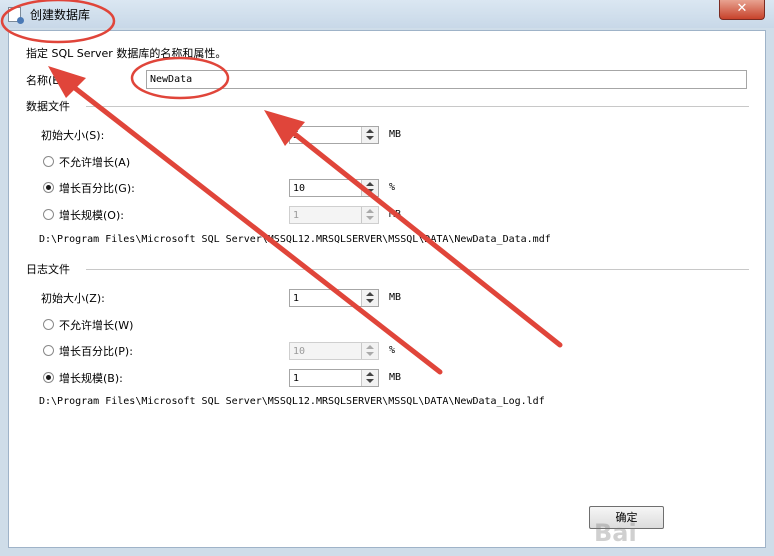  I want to click on data-growth-size-spinner: 1, so click(334, 215).